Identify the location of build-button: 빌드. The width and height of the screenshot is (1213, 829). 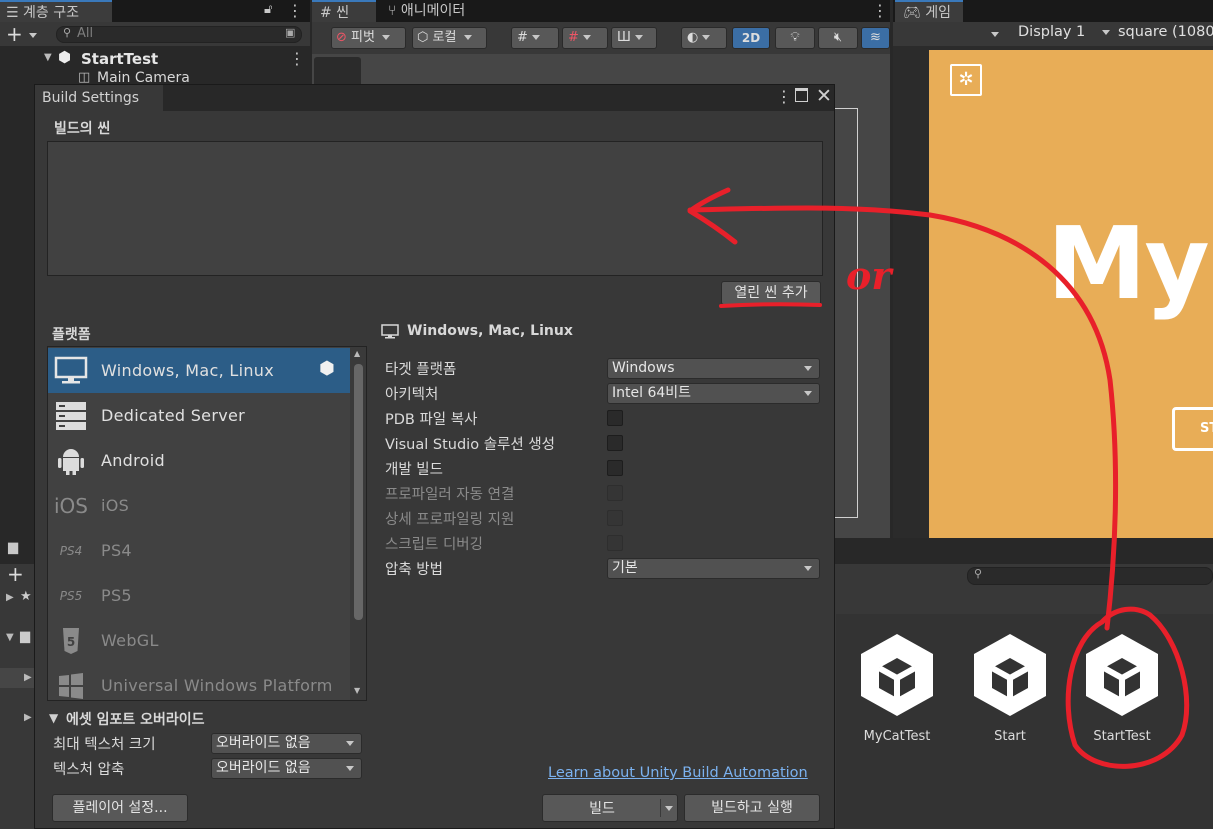
(610, 808).